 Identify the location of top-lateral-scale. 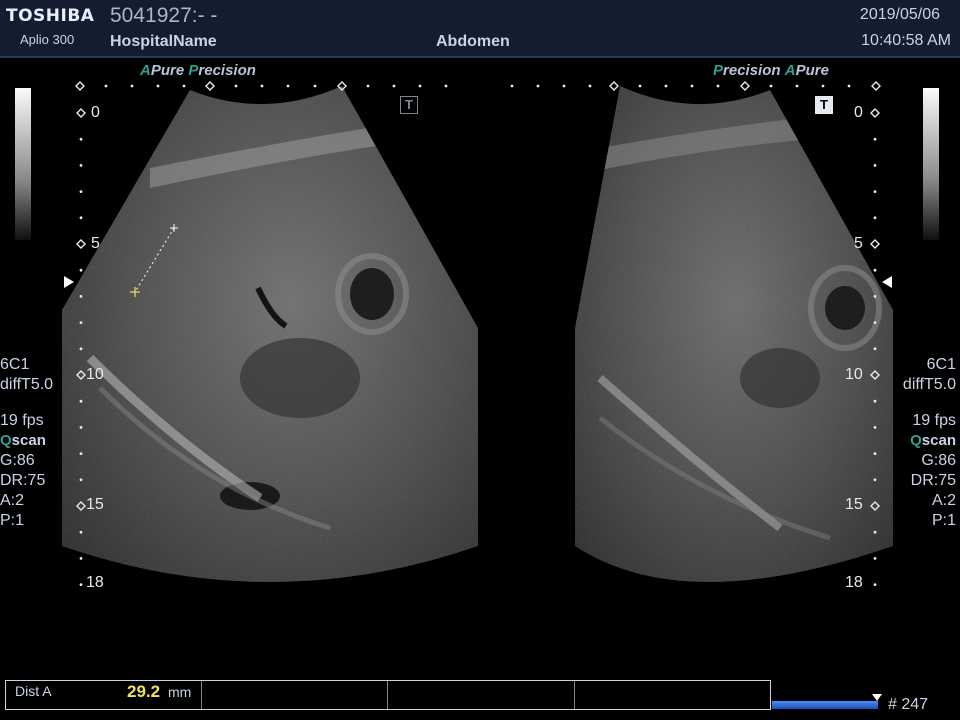
(478, 86).